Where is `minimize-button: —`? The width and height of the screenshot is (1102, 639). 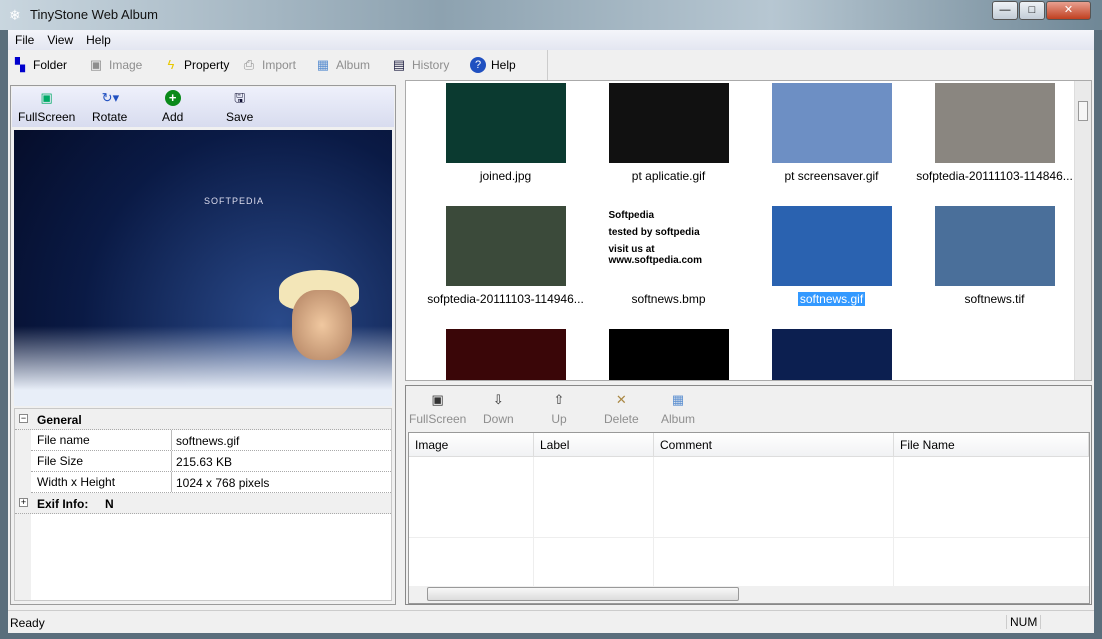 minimize-button: — is located at coordinates (1005, 10).